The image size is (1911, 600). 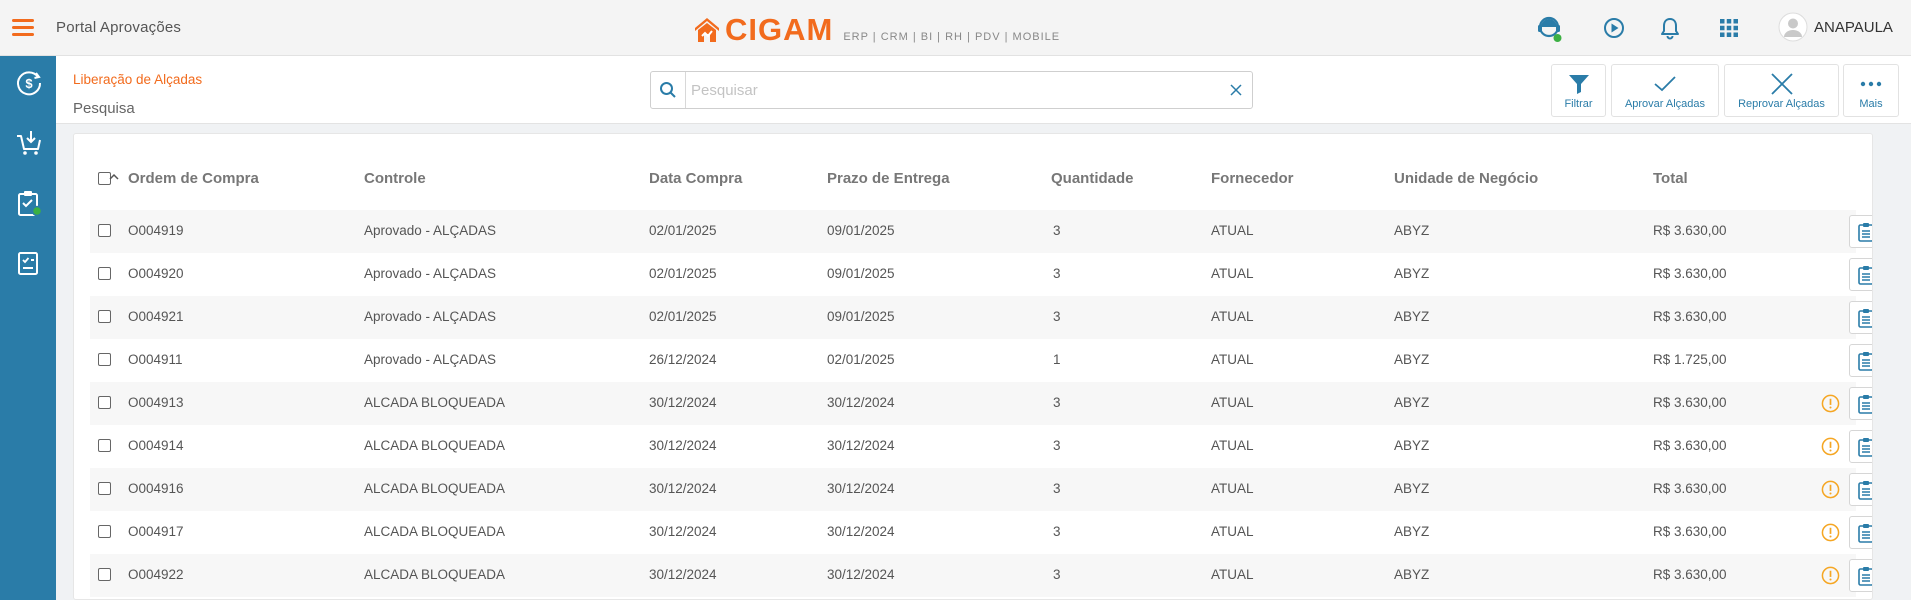 What do you see at coordinates (695, 178) in the screenshot?
I see `column-data-compra: Data Compra` at bounding box center [695, 178].